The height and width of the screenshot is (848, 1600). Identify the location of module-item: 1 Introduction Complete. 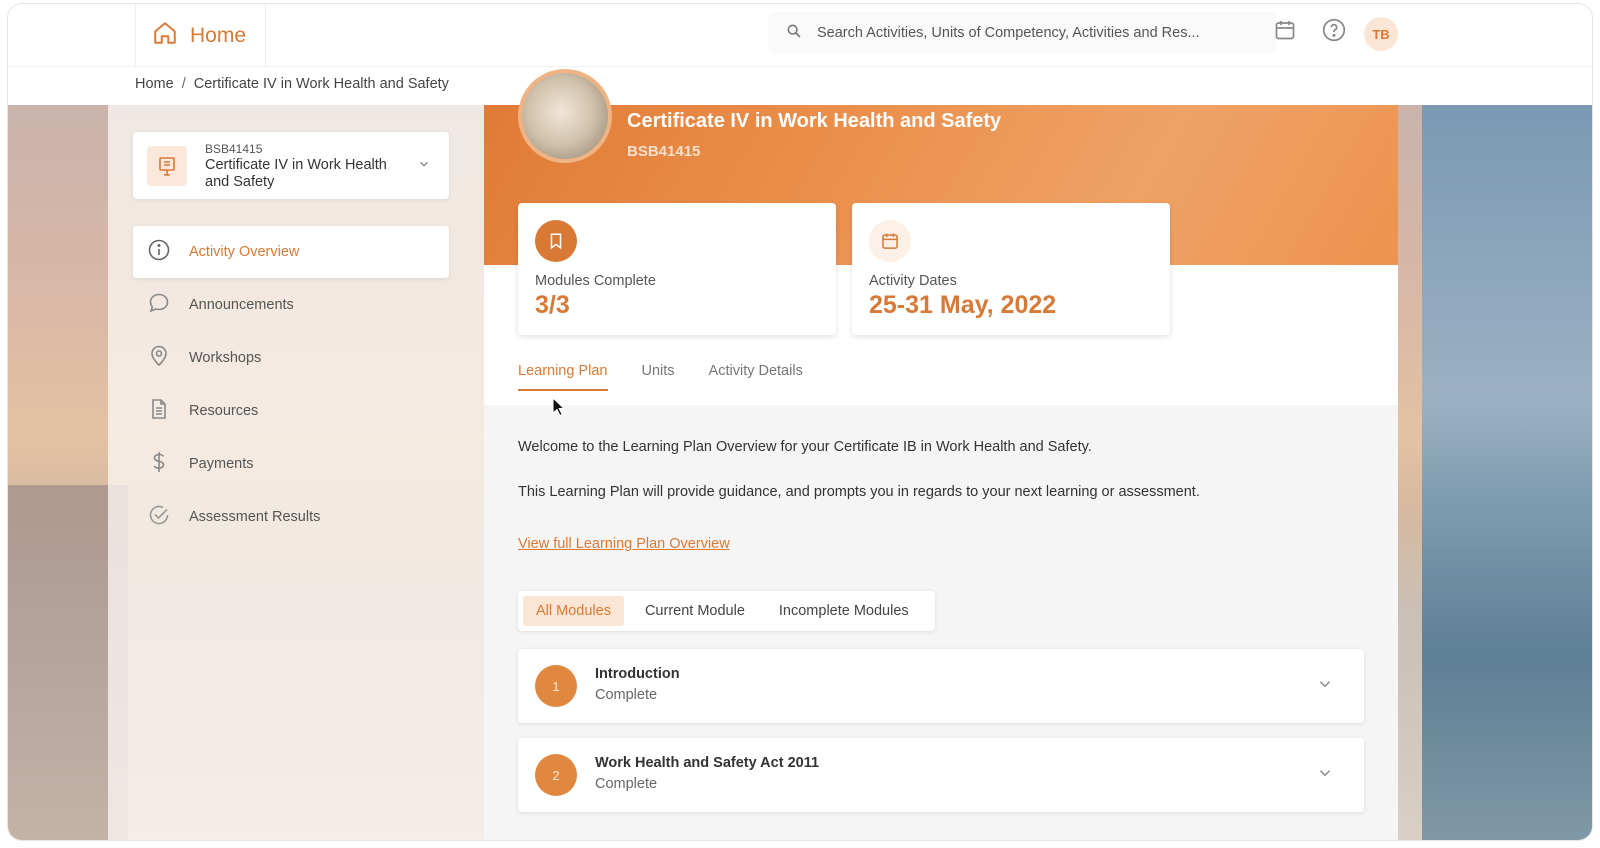
(941, 686).